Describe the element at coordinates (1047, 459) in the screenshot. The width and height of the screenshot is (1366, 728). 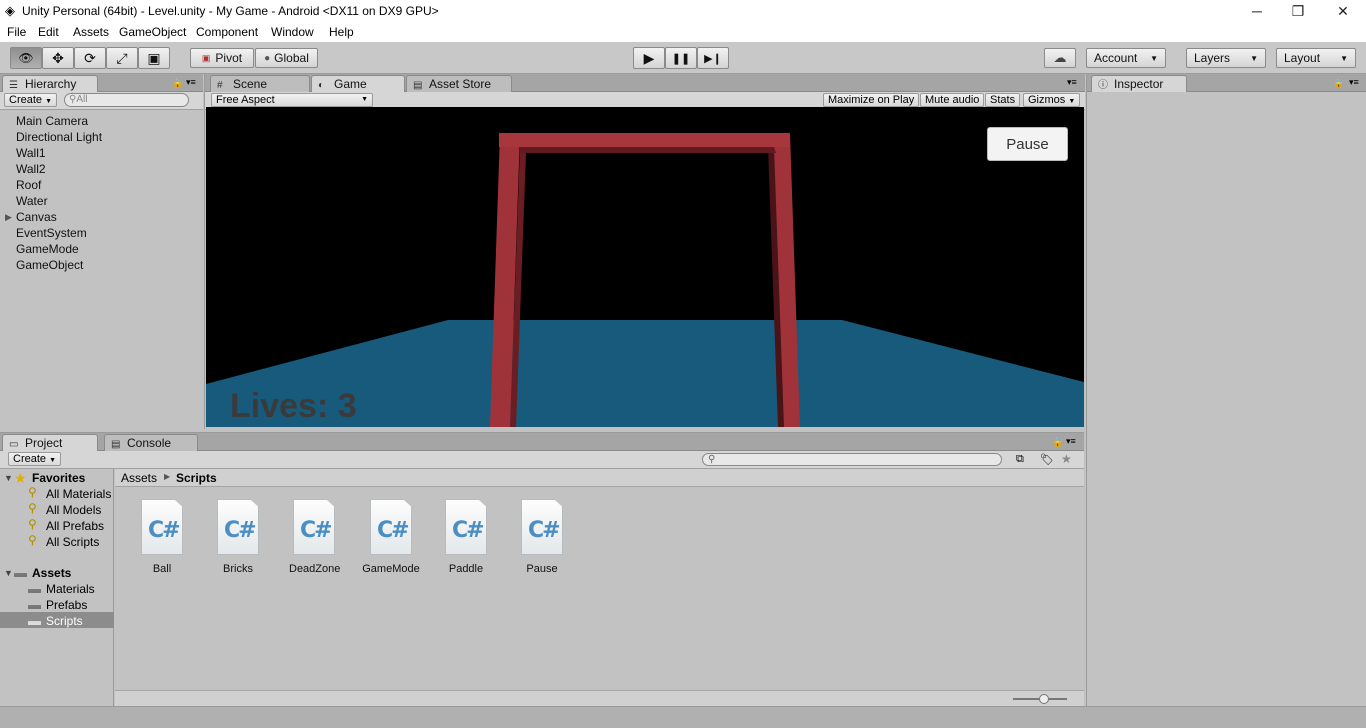
I see `filter-label-icon: 🏷` at that location.